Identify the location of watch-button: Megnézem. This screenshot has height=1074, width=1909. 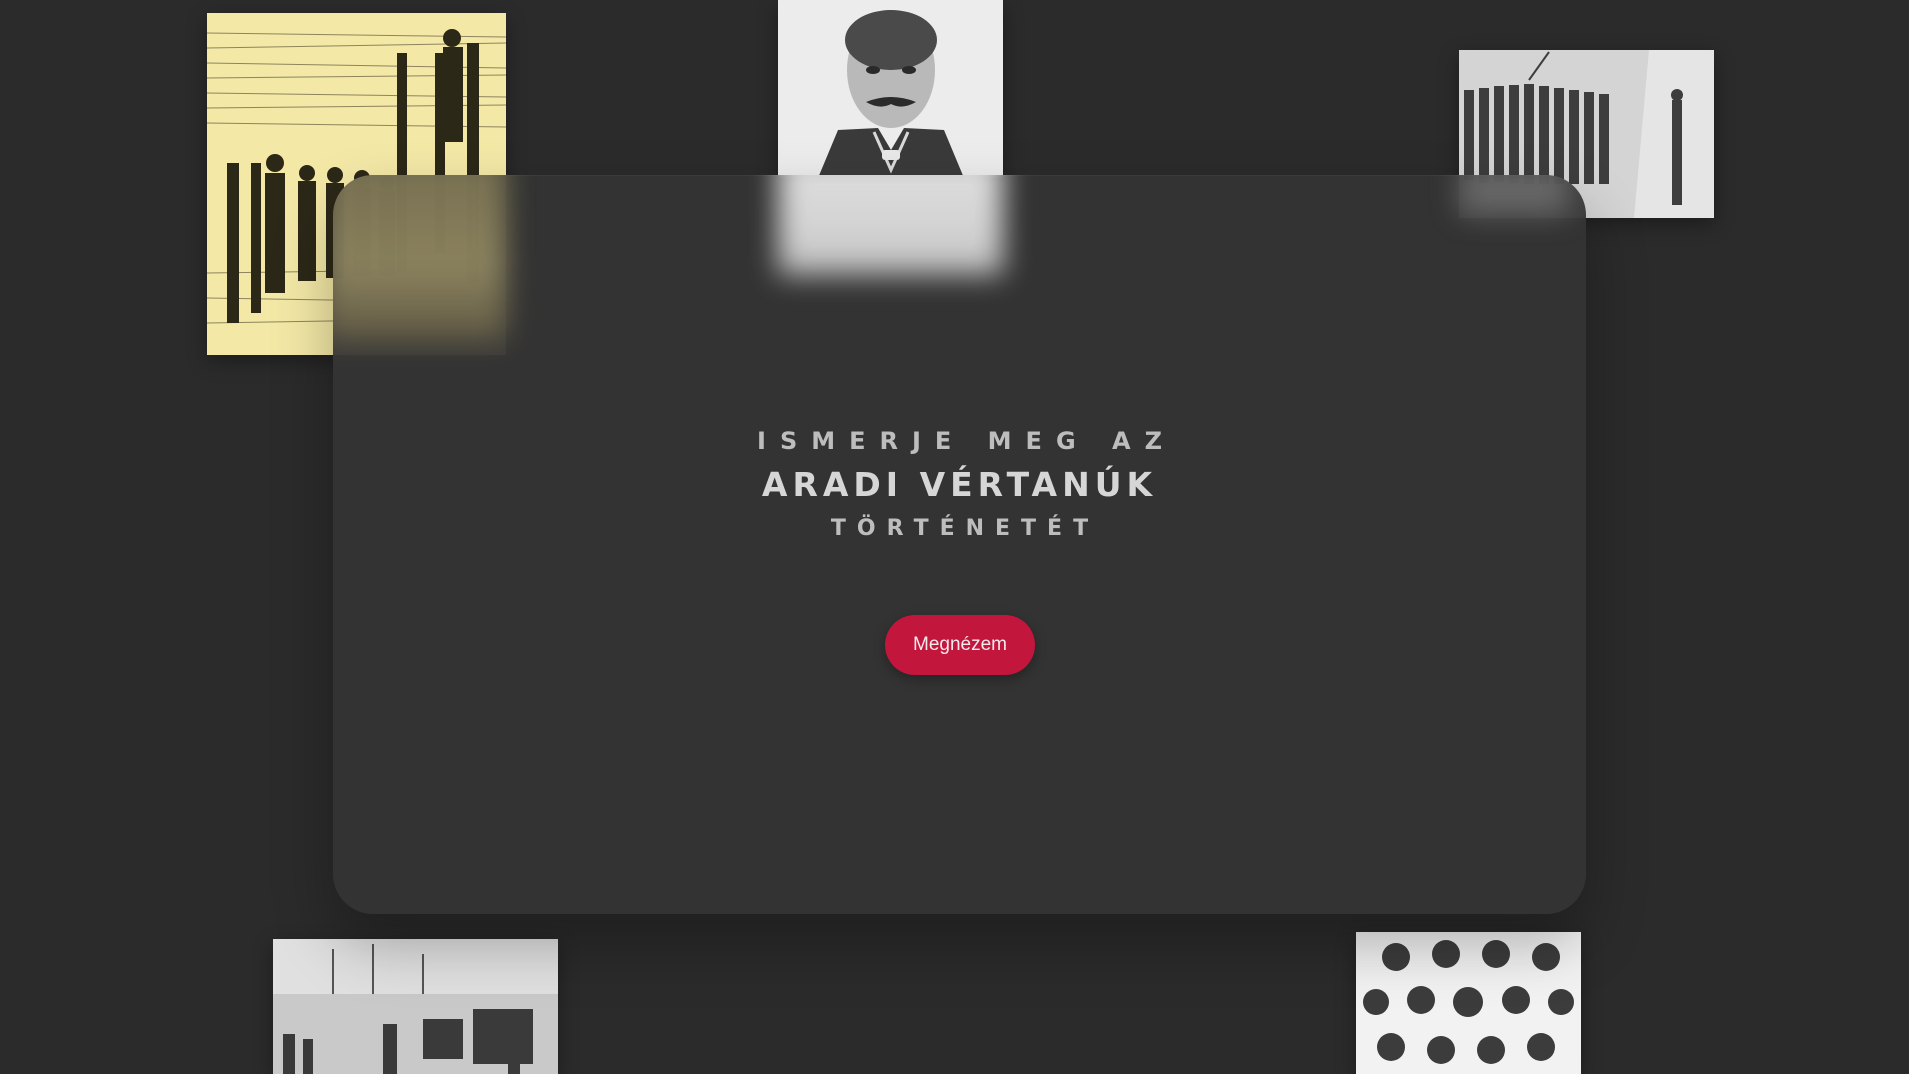
(960, 645).